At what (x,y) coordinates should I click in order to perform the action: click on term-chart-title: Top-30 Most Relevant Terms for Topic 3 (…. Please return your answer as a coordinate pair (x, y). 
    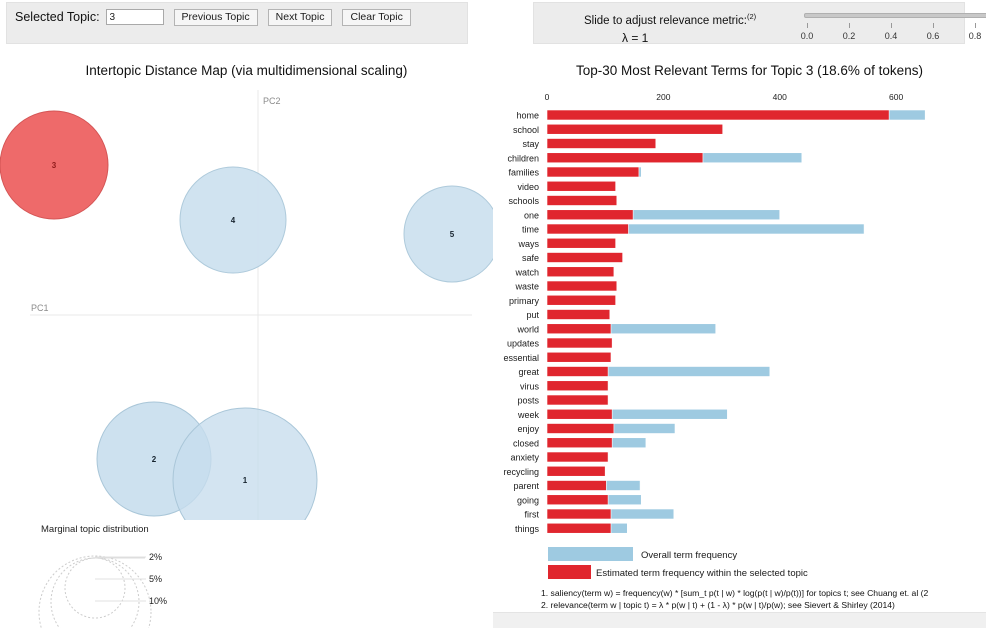
    Looking at the image, I should click on (749, 70).